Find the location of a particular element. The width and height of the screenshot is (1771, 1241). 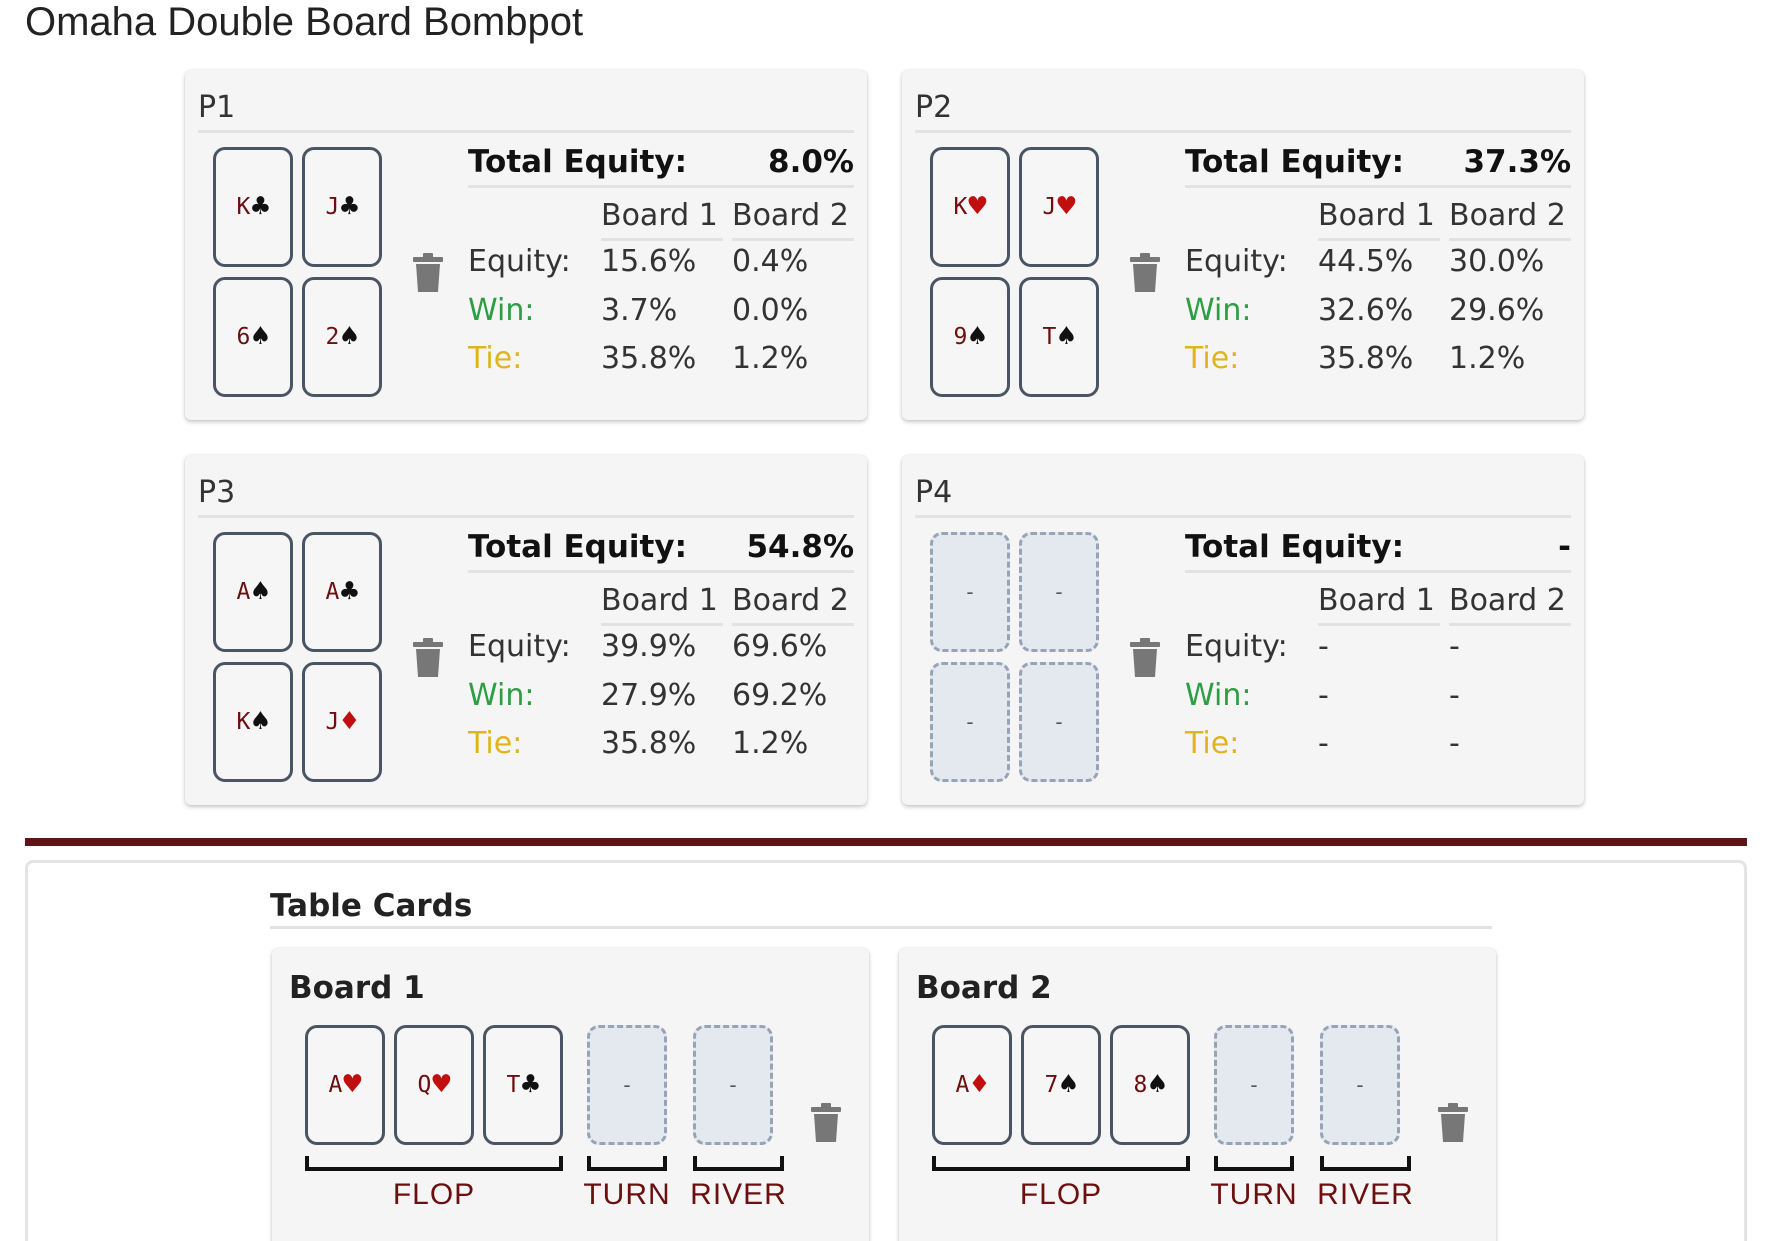

total-equity-value: 54.8% is located at coordinates (800, 546).